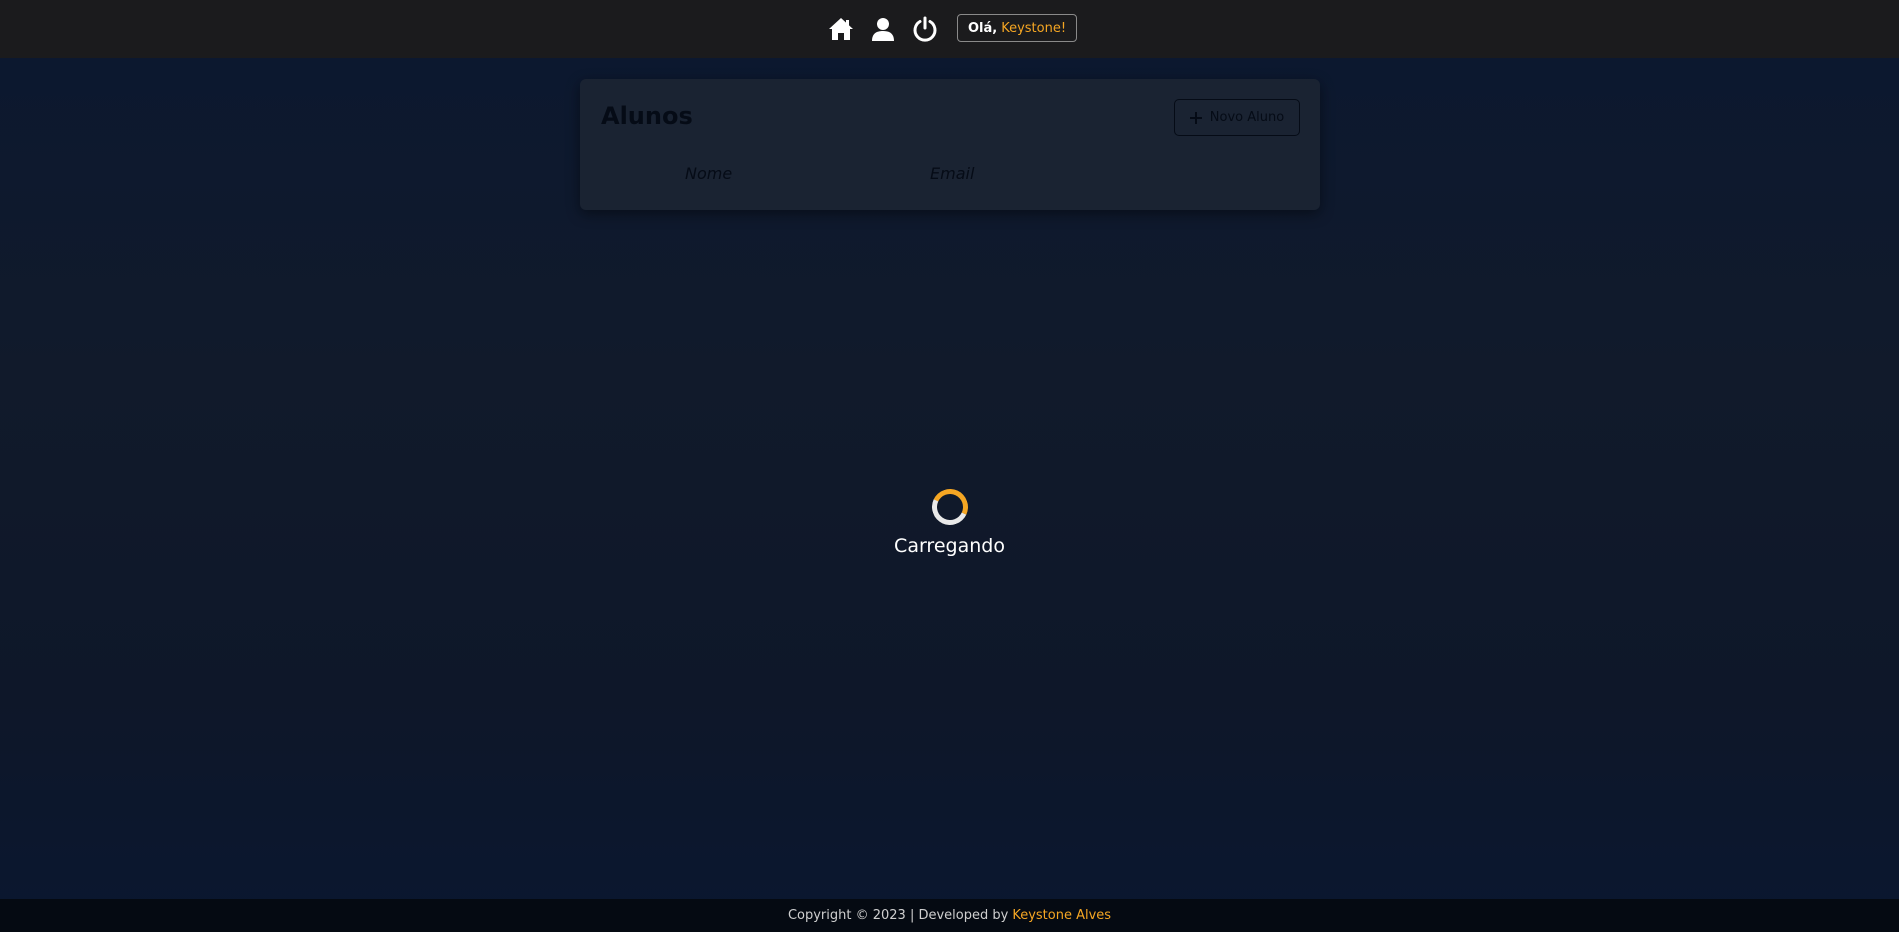 The image size is (1899, 932). I want to click on greeting-name: Keystone!, so click(1034, 28).